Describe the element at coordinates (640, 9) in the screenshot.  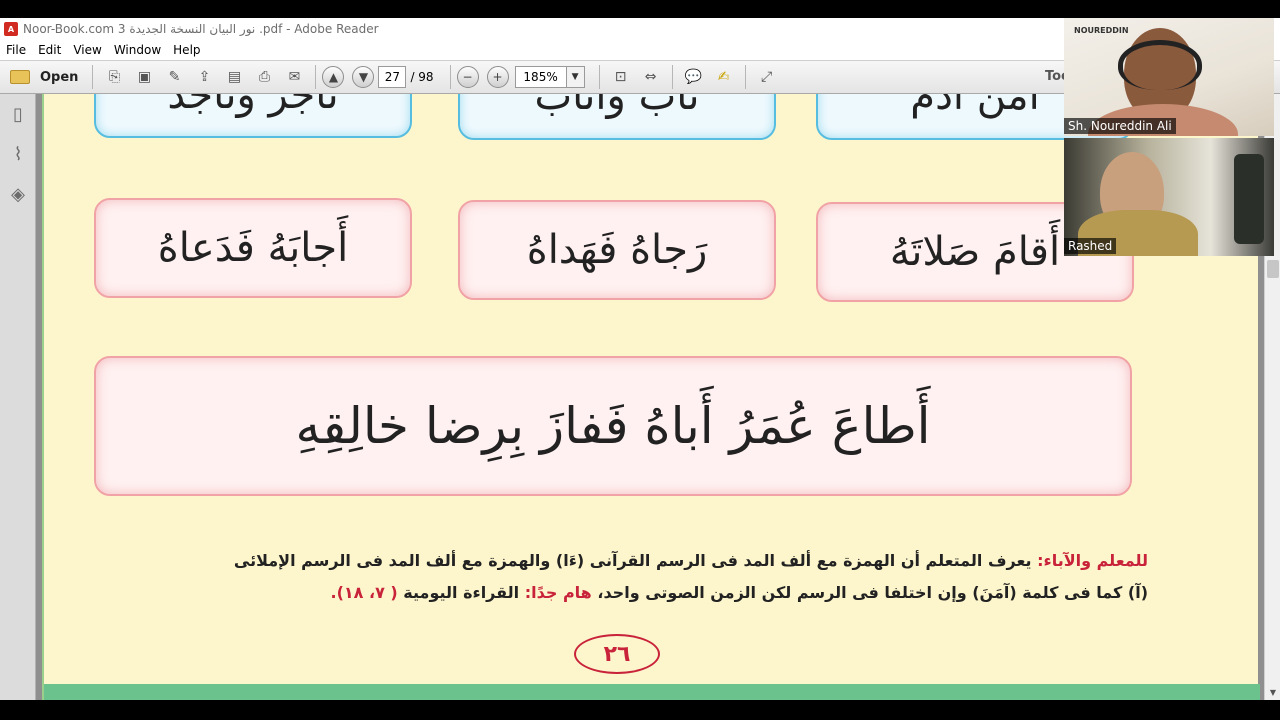
I see `letterbox-top` at that location.